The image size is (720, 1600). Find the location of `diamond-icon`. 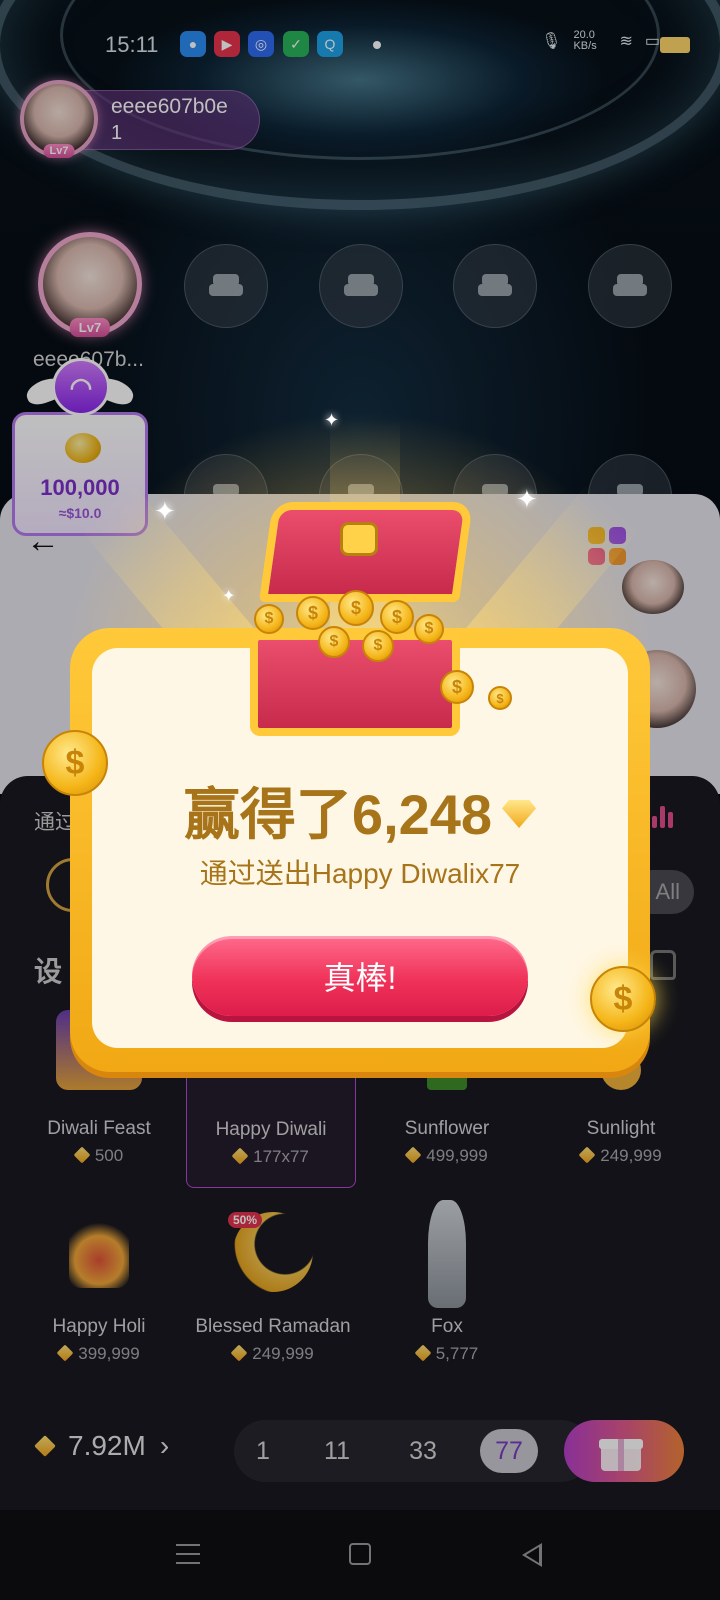

diamond-icon is located at coordinates (519, 814).